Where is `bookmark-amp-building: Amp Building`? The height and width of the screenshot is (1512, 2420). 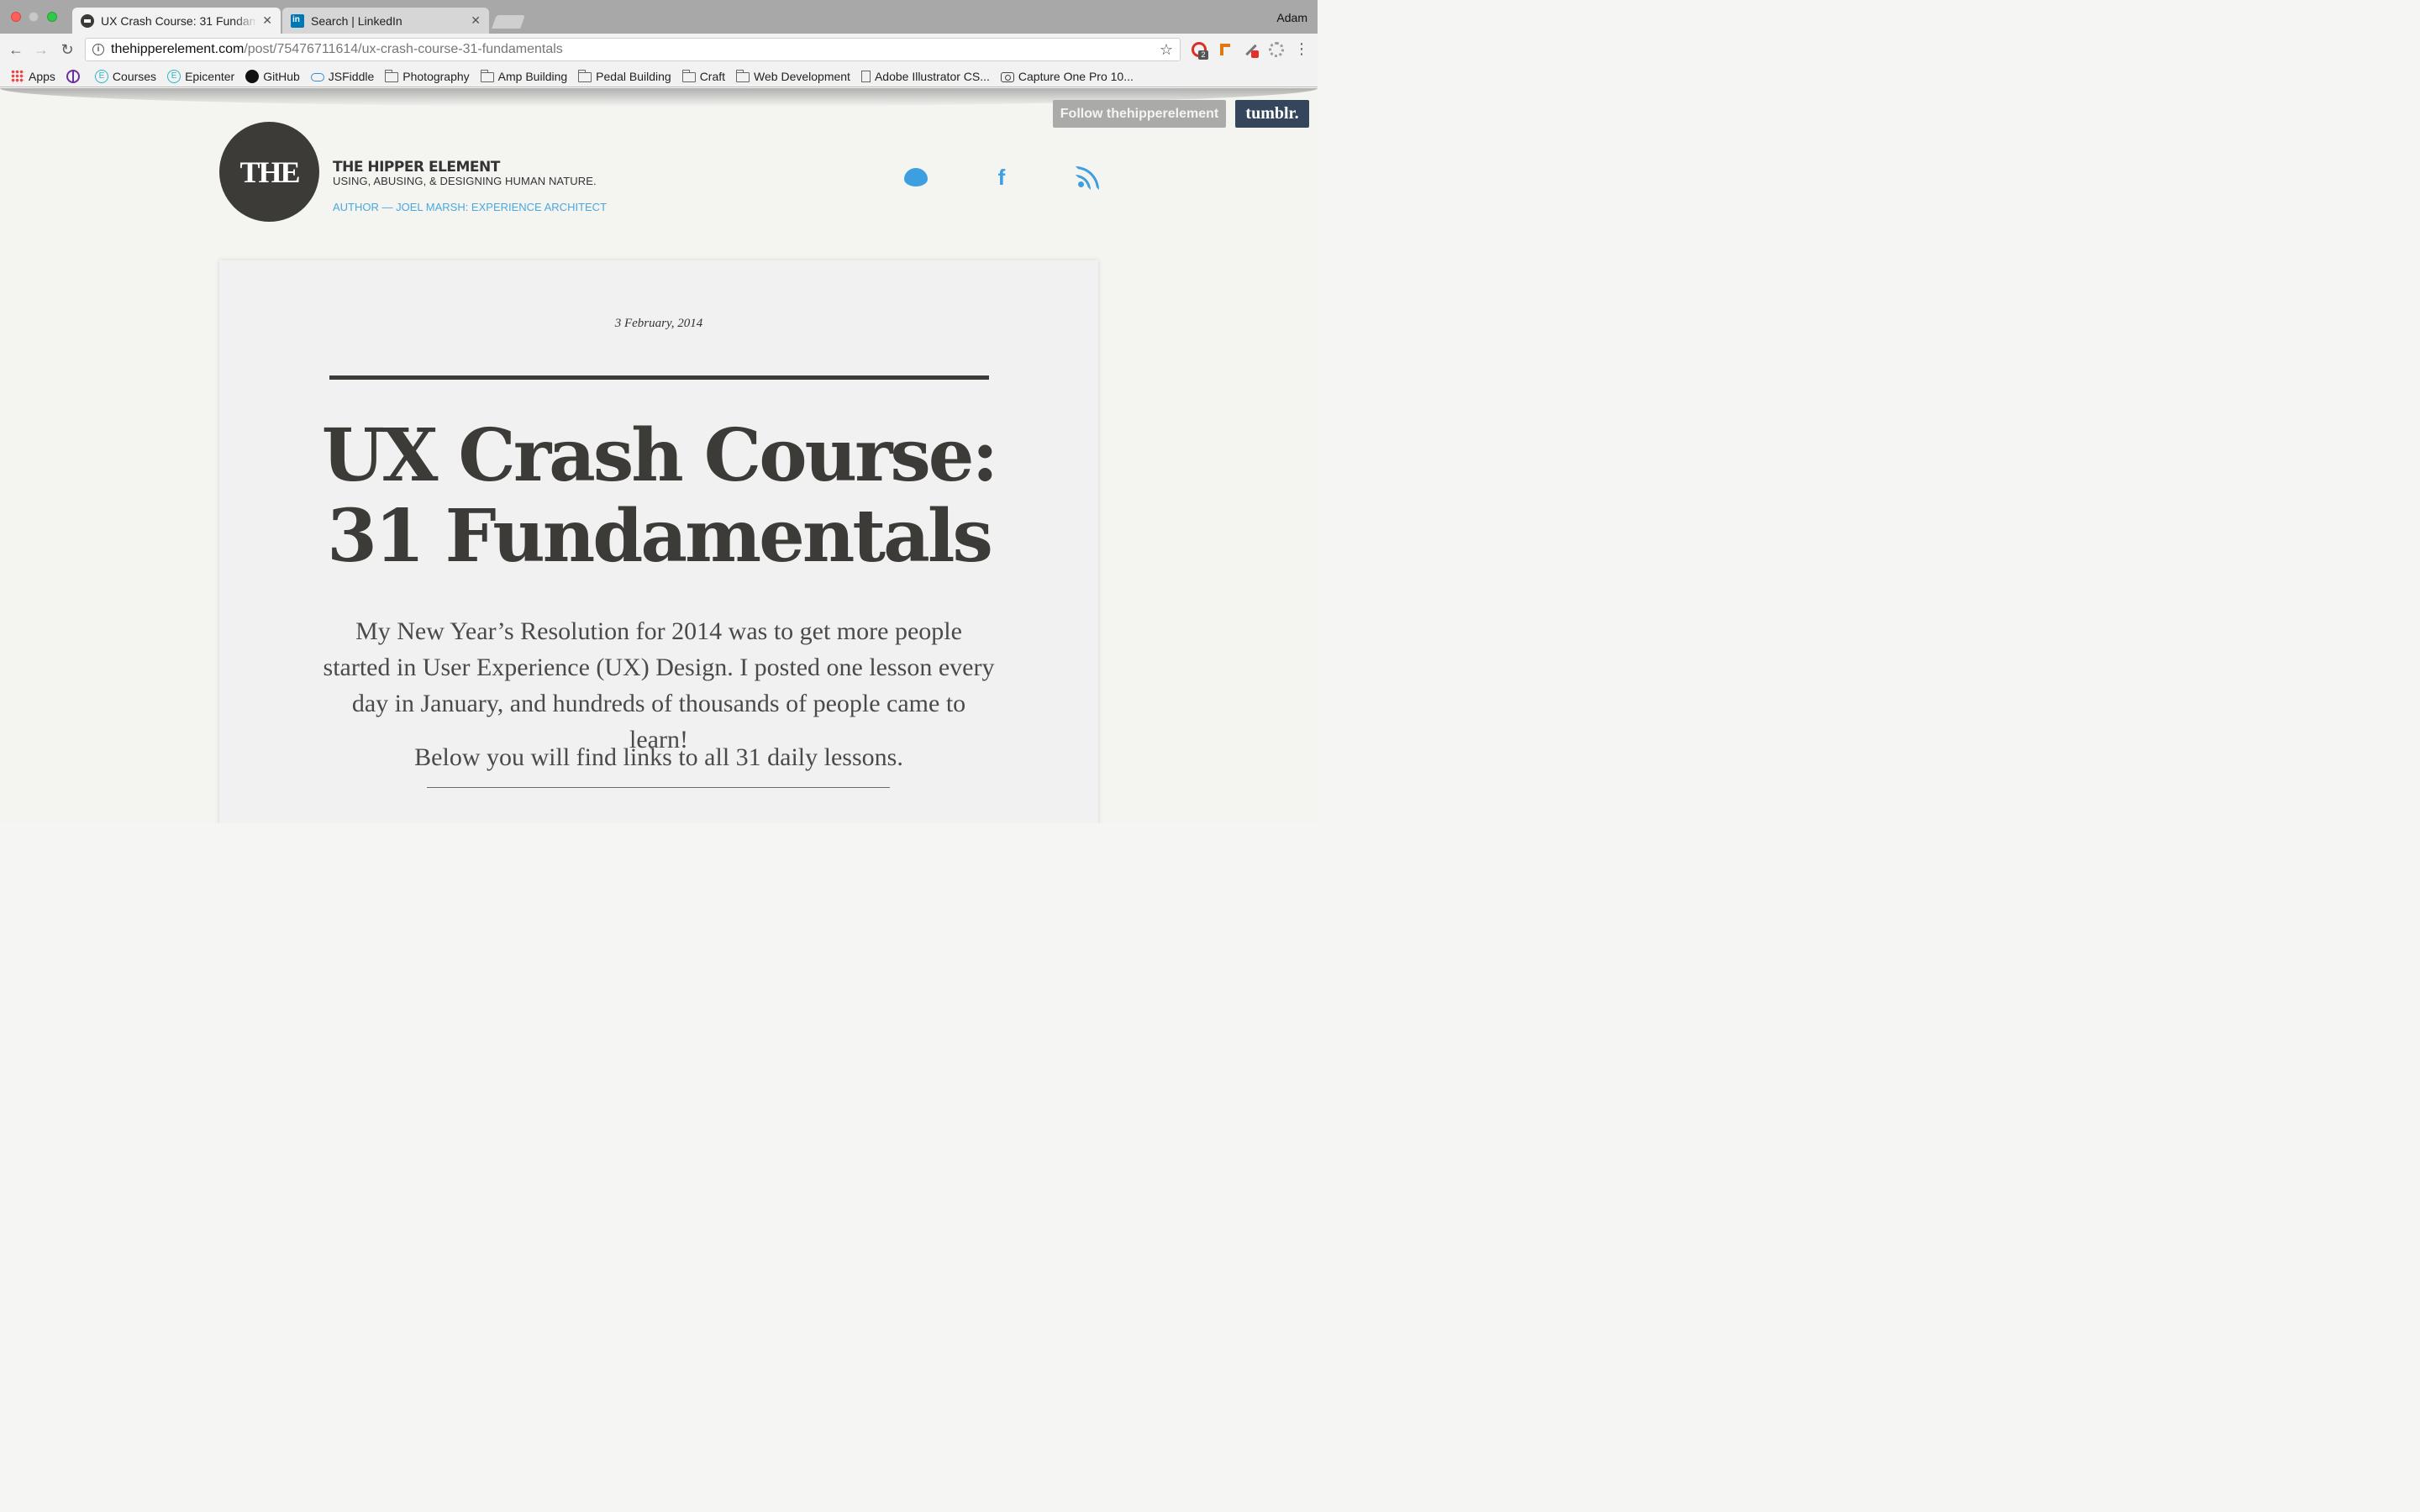
bookmark-amp-building: Amp Building is located at coordinates (523, 76).